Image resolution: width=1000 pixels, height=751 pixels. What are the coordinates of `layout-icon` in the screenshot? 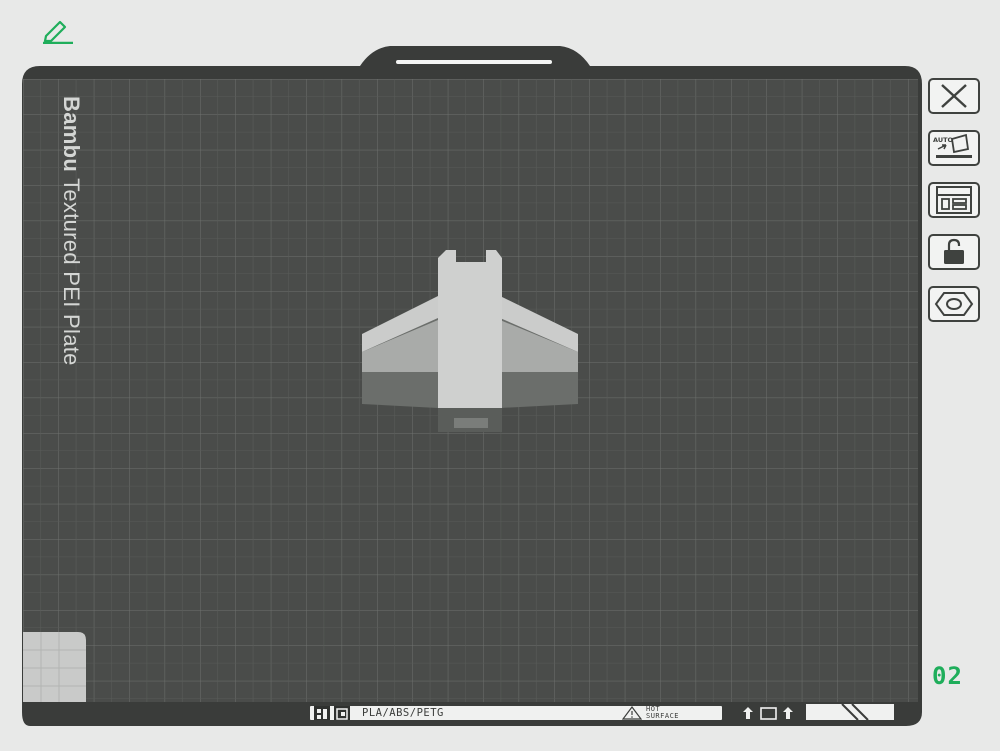 It's located at (954, 200).